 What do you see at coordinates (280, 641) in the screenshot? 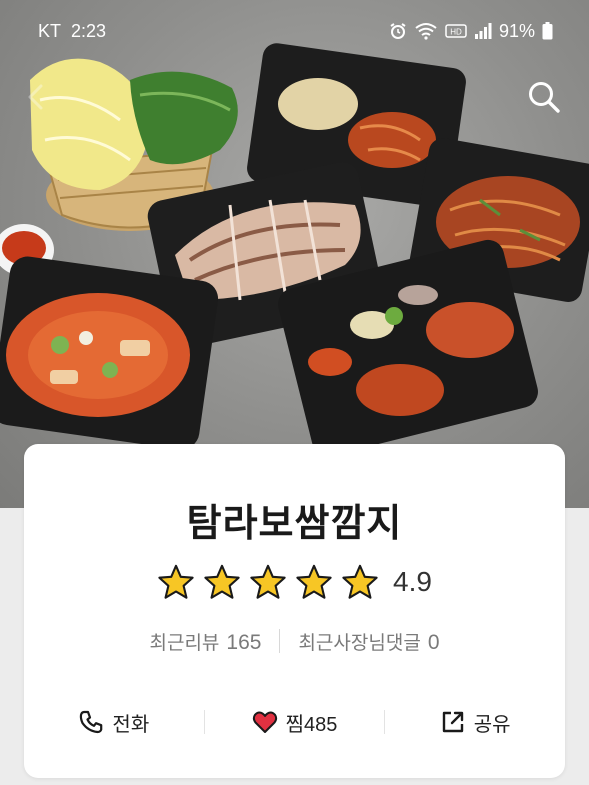
I see `counts-divider` at bounding box center [280, 641].